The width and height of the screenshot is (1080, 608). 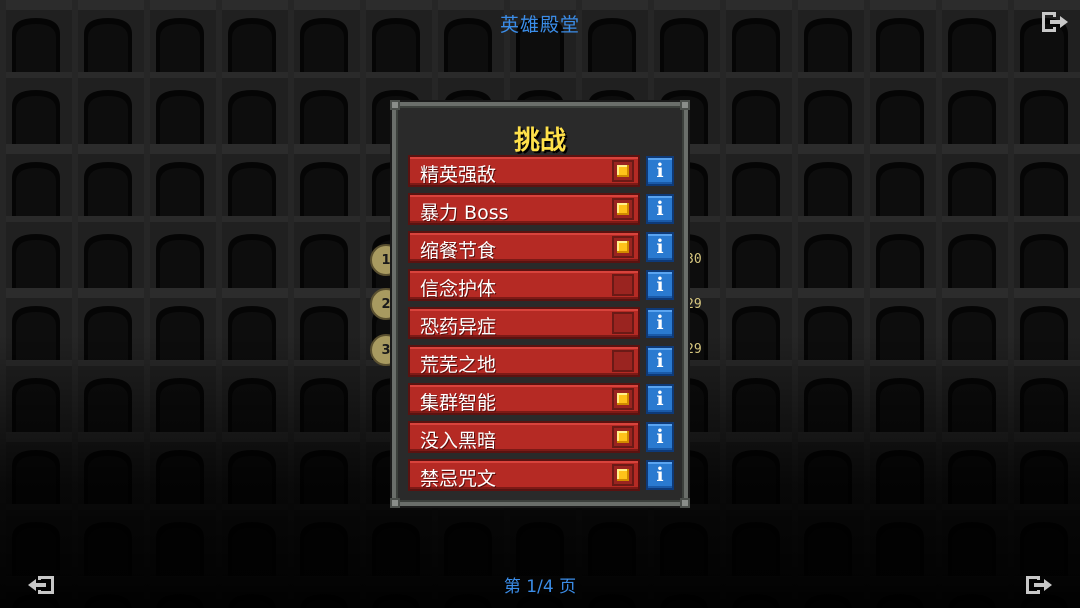 I want to click on challenge-row: 缩餐节食, so click(x=524, y=247).